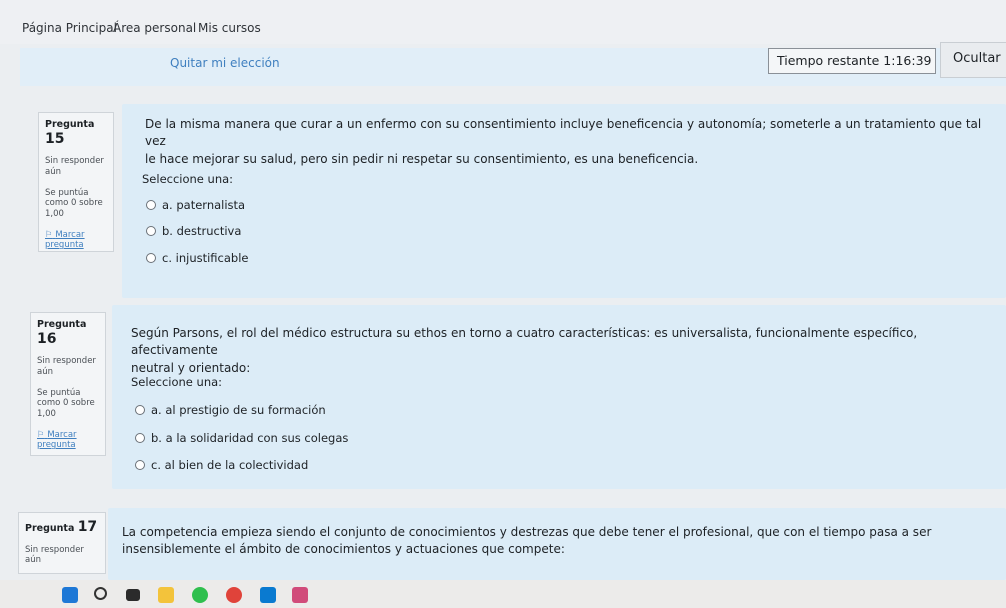  I want to click on task-view-icon, so click(133, 595).